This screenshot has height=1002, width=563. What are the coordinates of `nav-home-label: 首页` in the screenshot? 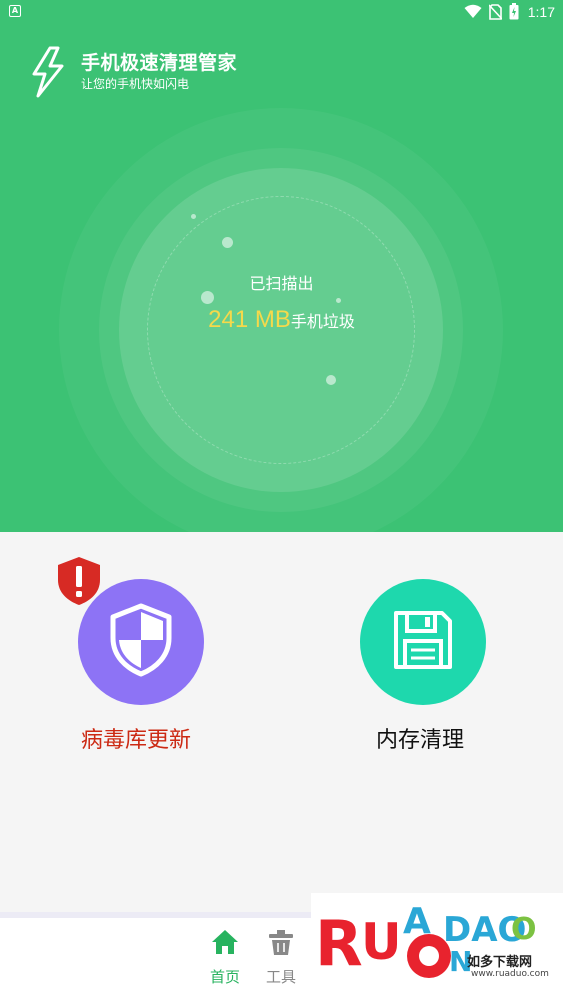 It's located at (224, 977).